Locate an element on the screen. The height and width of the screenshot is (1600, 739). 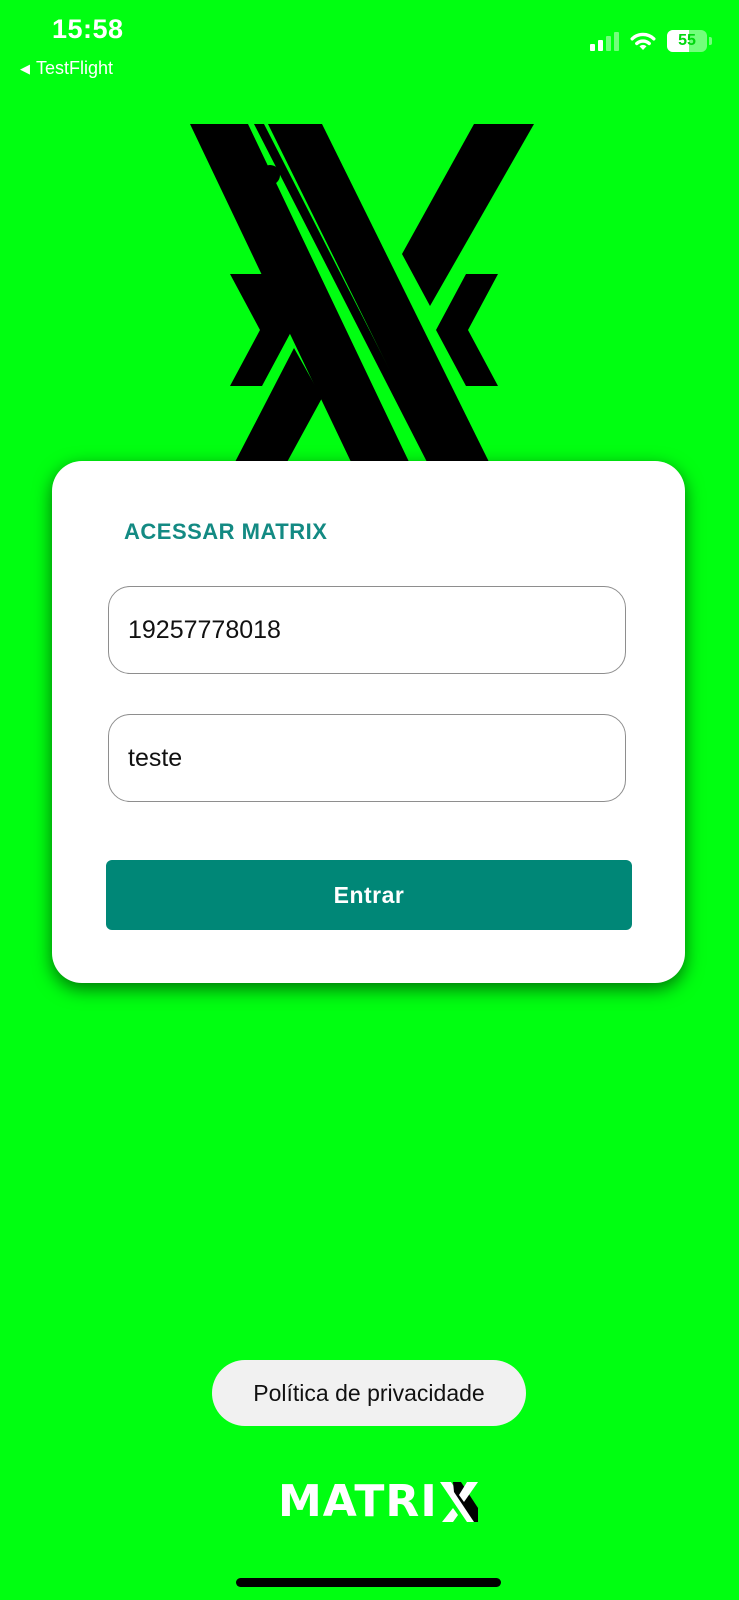
back-to-testflight: ◀ TestFlight is located at coordinates (66, 68).